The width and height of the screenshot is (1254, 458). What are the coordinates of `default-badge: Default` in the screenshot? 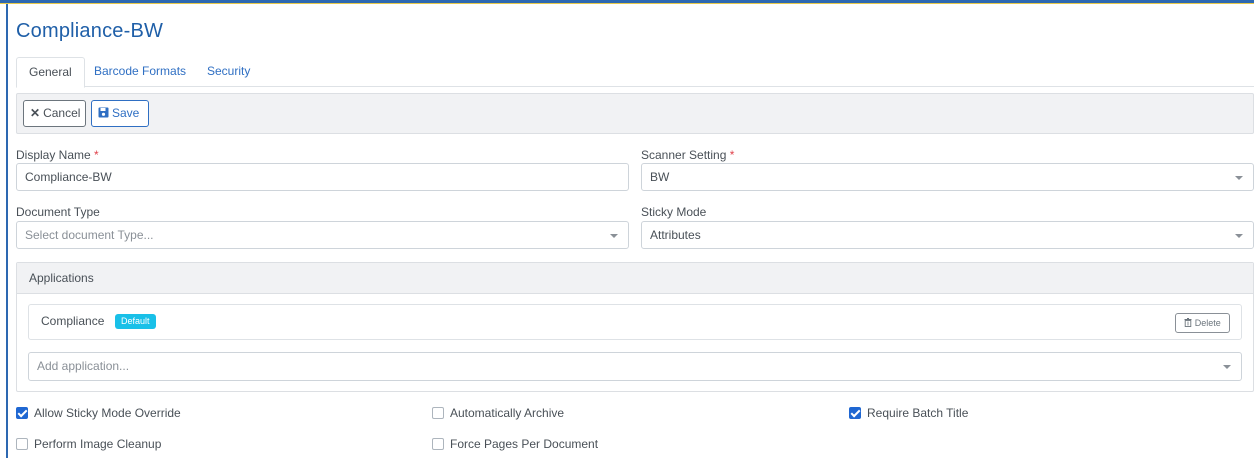 It's located at (135, 321).